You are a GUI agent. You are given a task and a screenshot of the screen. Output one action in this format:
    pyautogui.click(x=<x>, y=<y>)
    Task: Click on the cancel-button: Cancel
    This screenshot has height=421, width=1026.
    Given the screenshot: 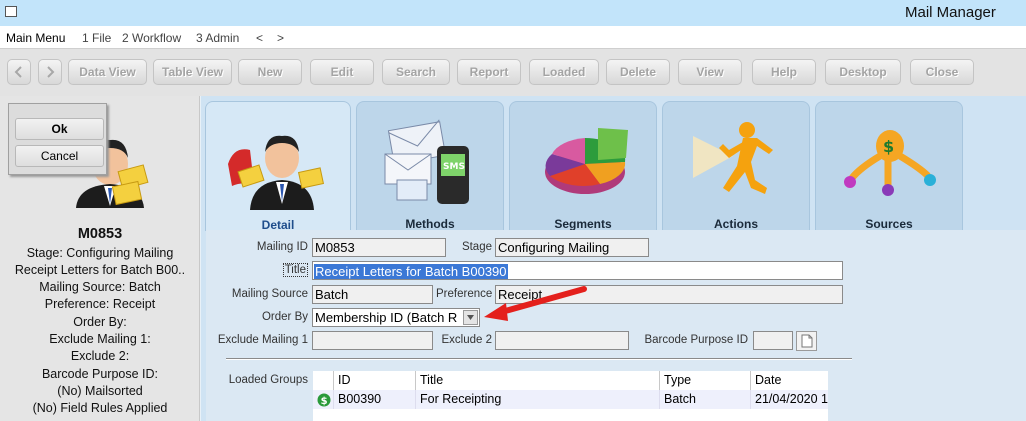 What is the action you would take?
    pyautogui.click(x=59, y=156)
    